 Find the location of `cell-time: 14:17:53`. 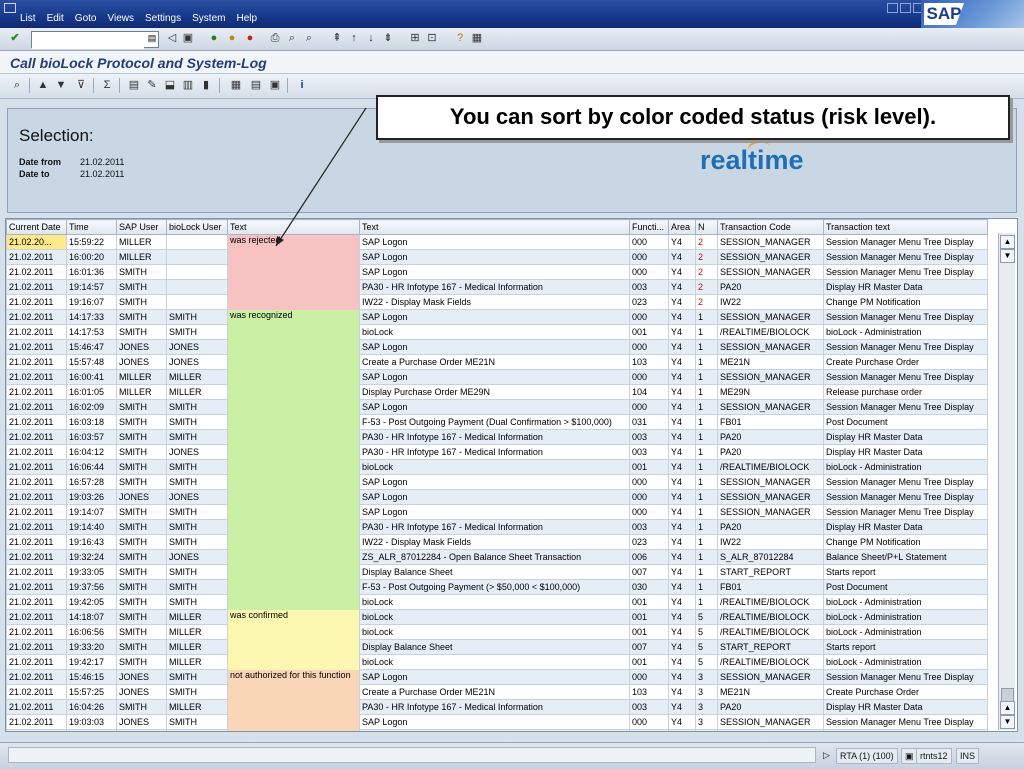

cell-time: 14:17:53 is located at coordinates (91, 332).